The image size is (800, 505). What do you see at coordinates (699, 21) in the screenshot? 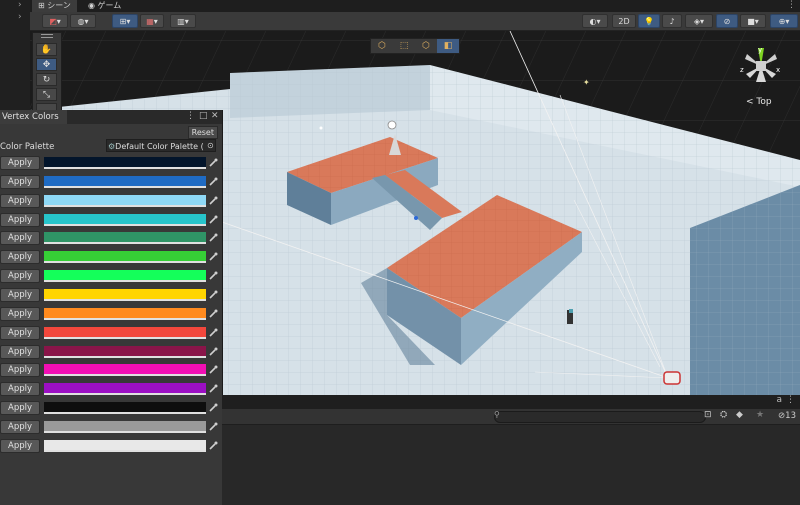
I see `effects-toggle-button: ◈▾` at bounding box center [699, 21].